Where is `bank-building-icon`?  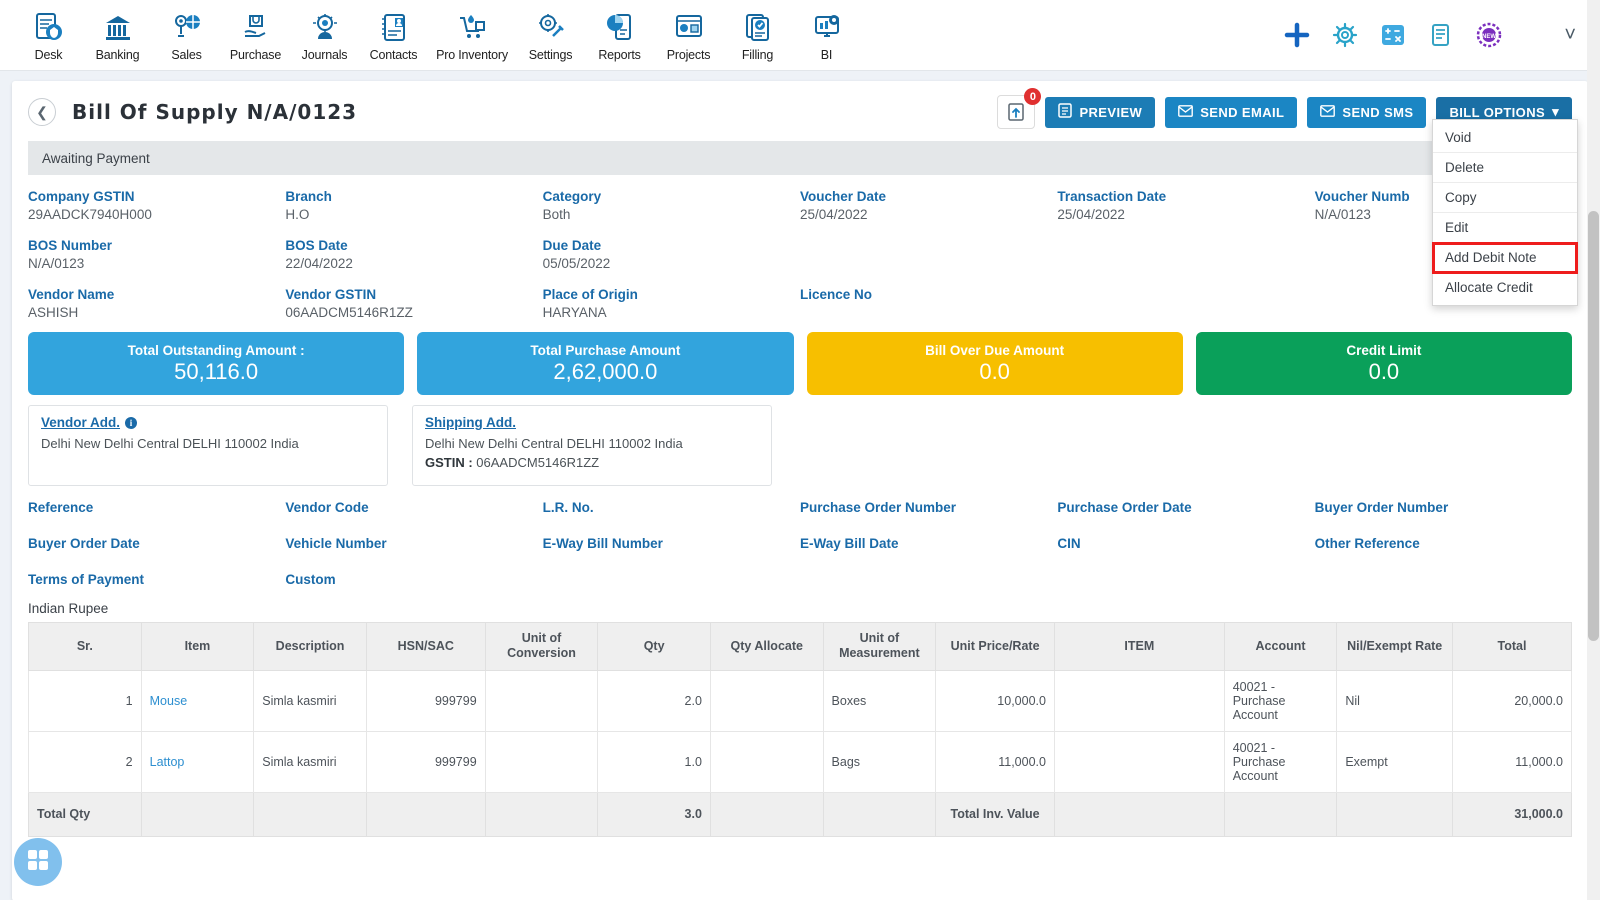 bank-building-icon is located at coordinates (118, 28).